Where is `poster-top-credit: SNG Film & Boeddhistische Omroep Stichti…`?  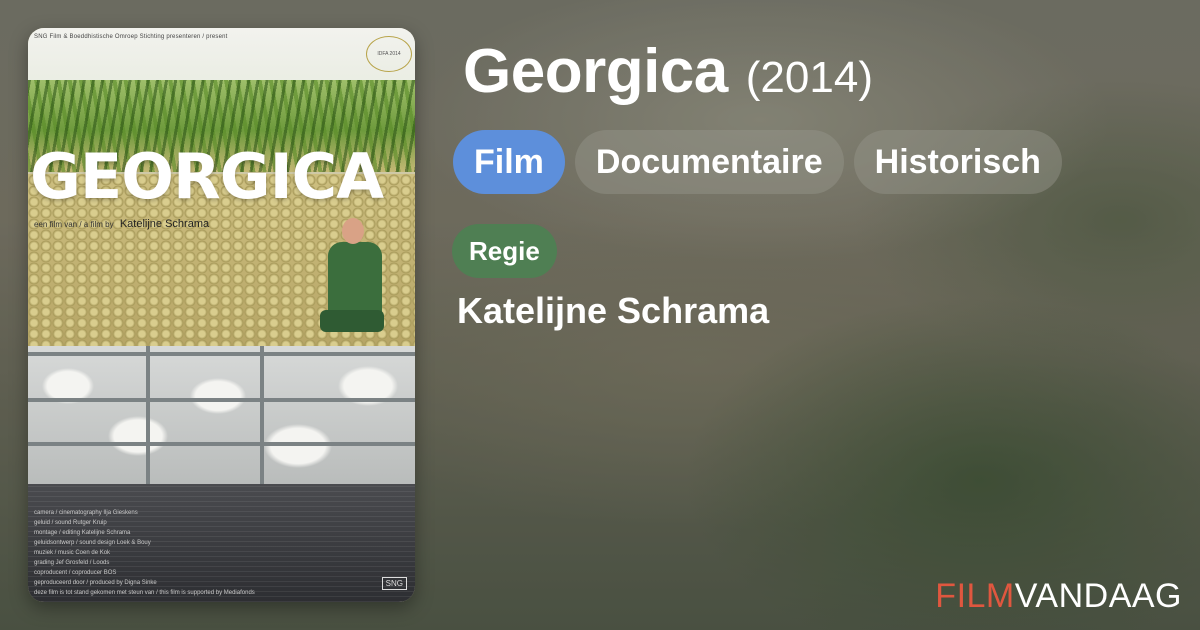
poster-top-credit: SNG Film & Boeddhistische Omroep Stichti… is located at coordinates (131, 37).